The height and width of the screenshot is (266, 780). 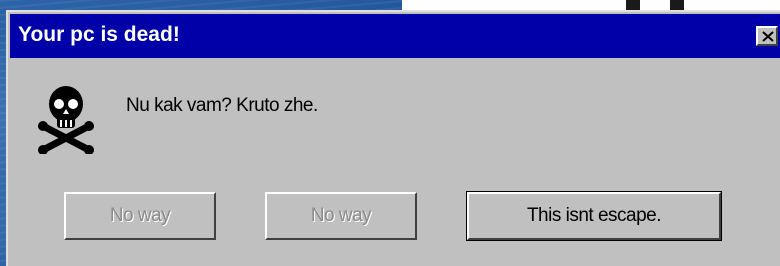 I want to click on escape-button: This isnt escape., so click(x=594, y=216).